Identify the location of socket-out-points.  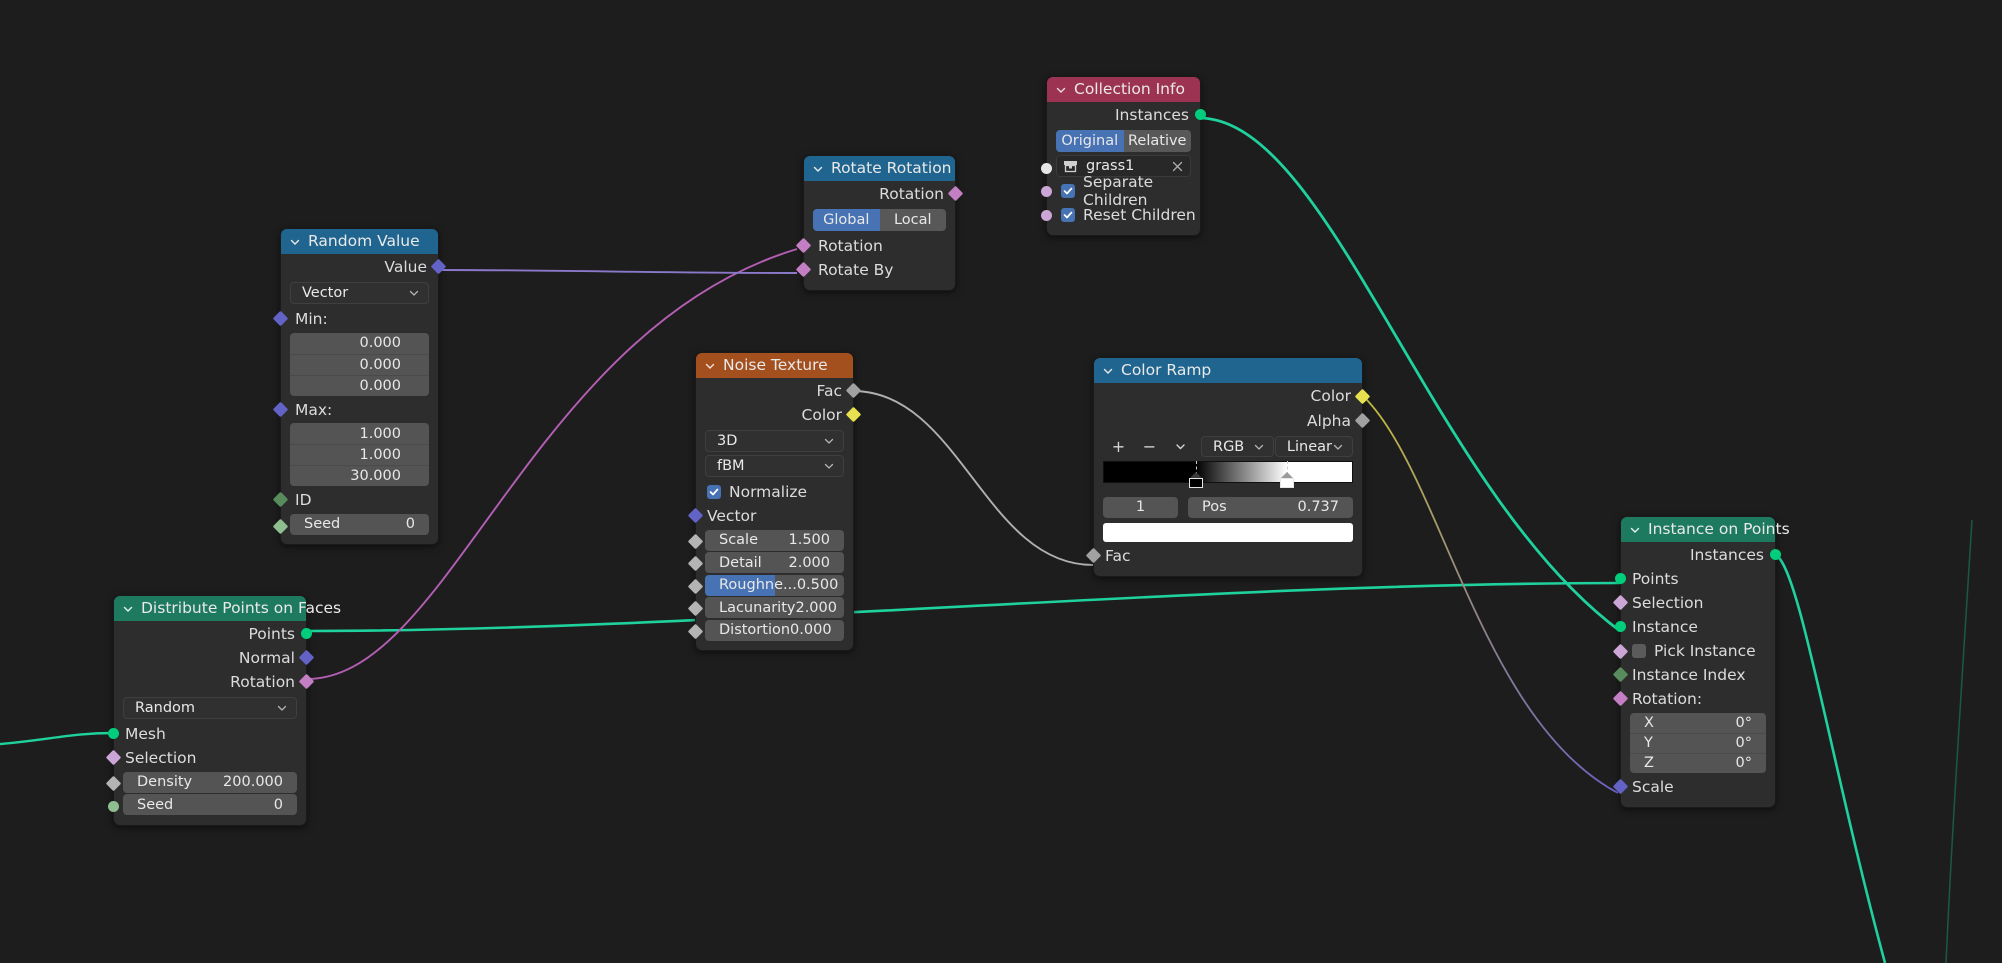
(306, 633).